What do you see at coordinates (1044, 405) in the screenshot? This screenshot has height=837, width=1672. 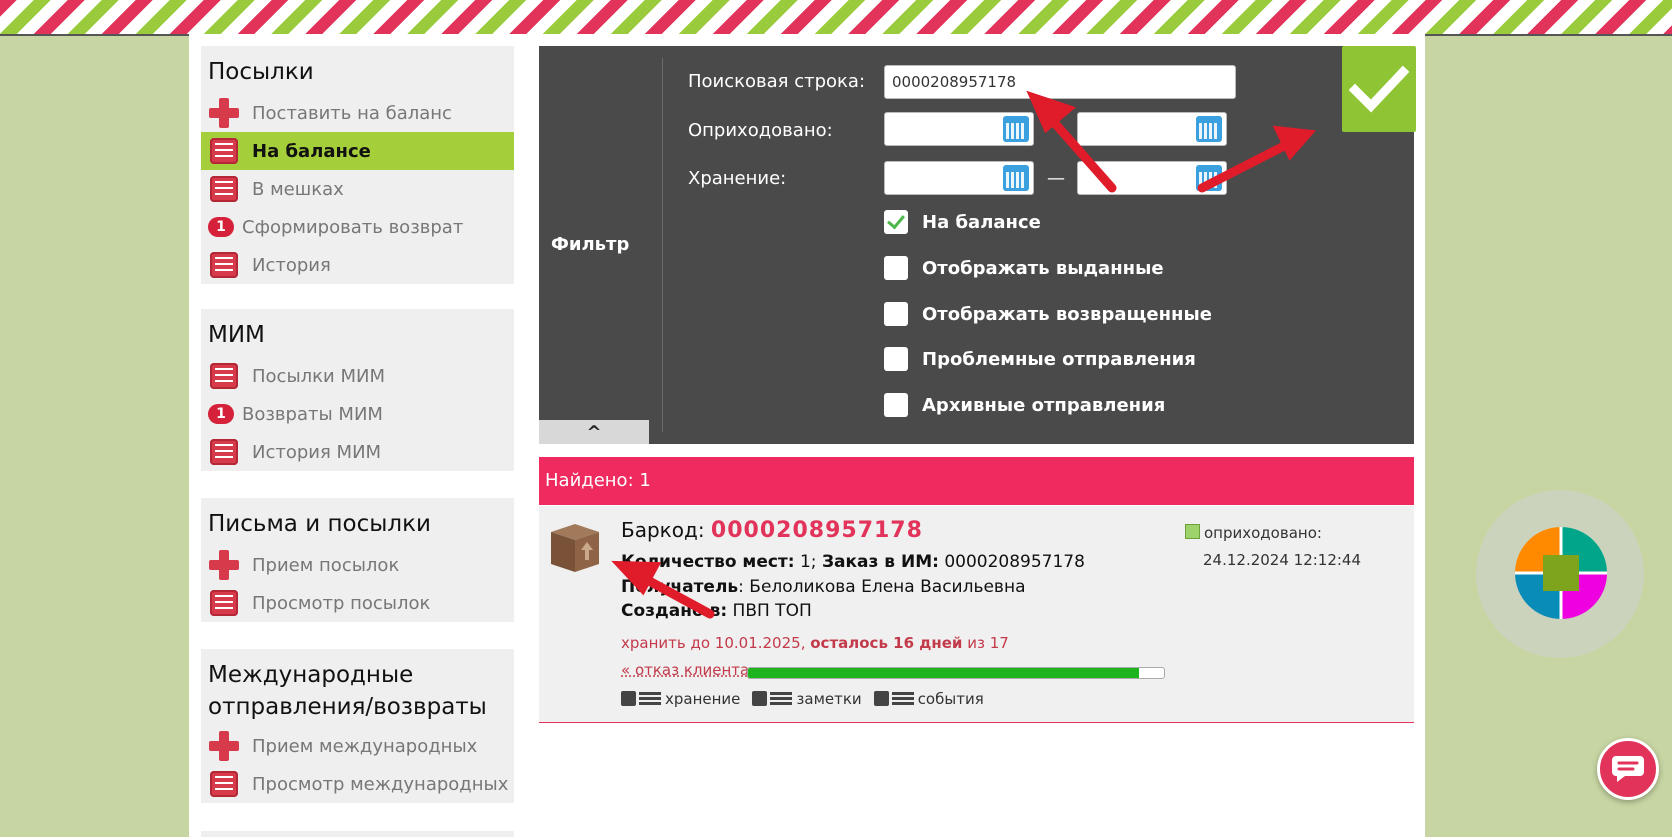 I see `checkbox-label: Архивные отправления` at bounding box center [1044, 405].